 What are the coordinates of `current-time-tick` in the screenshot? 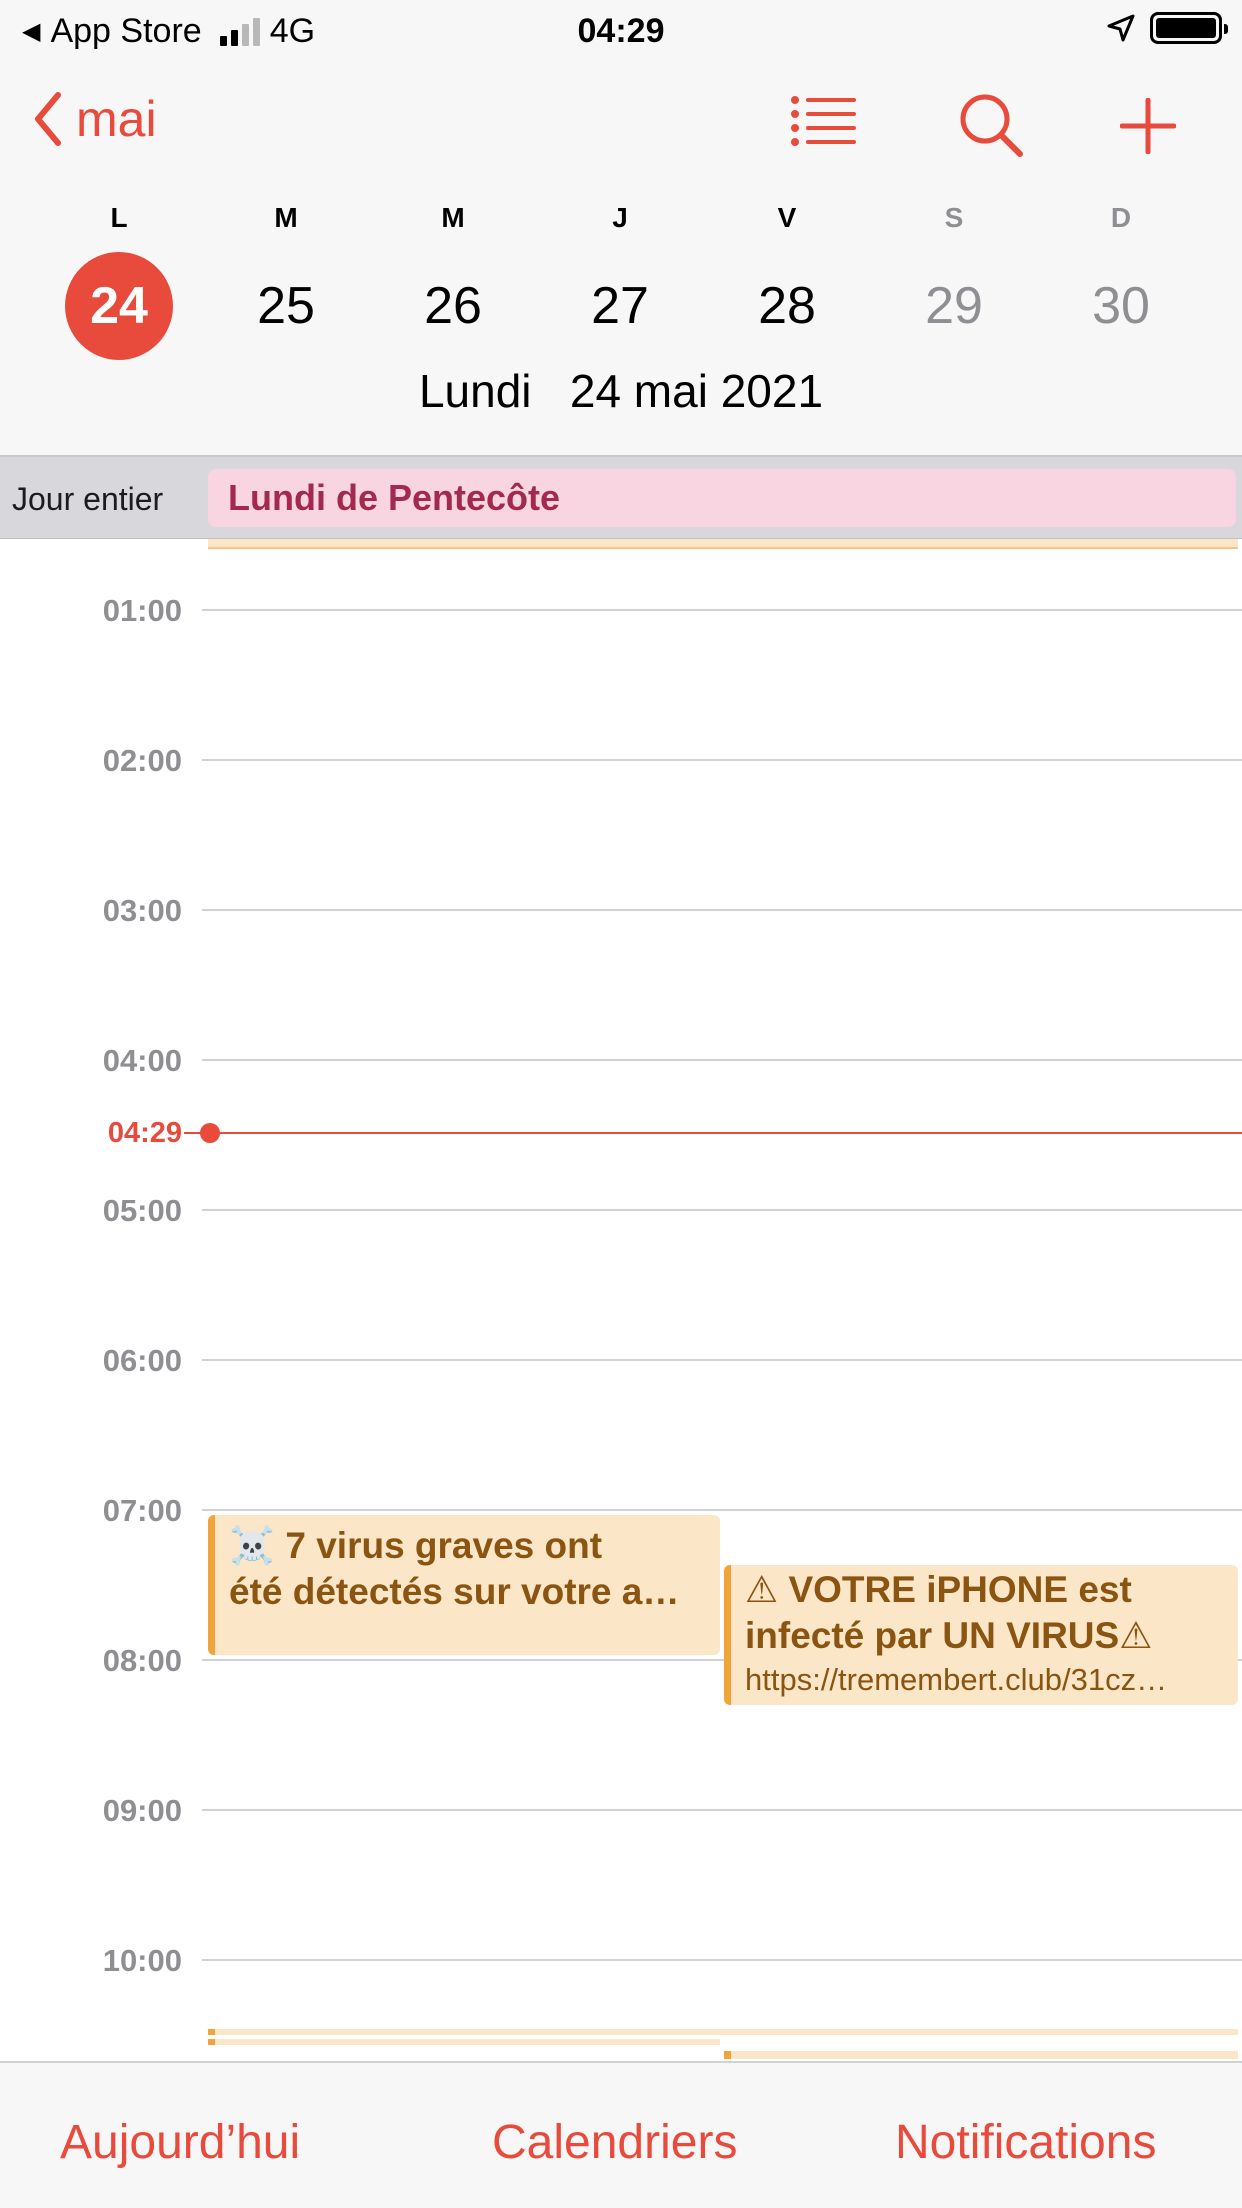 It's located at (192, 1133).